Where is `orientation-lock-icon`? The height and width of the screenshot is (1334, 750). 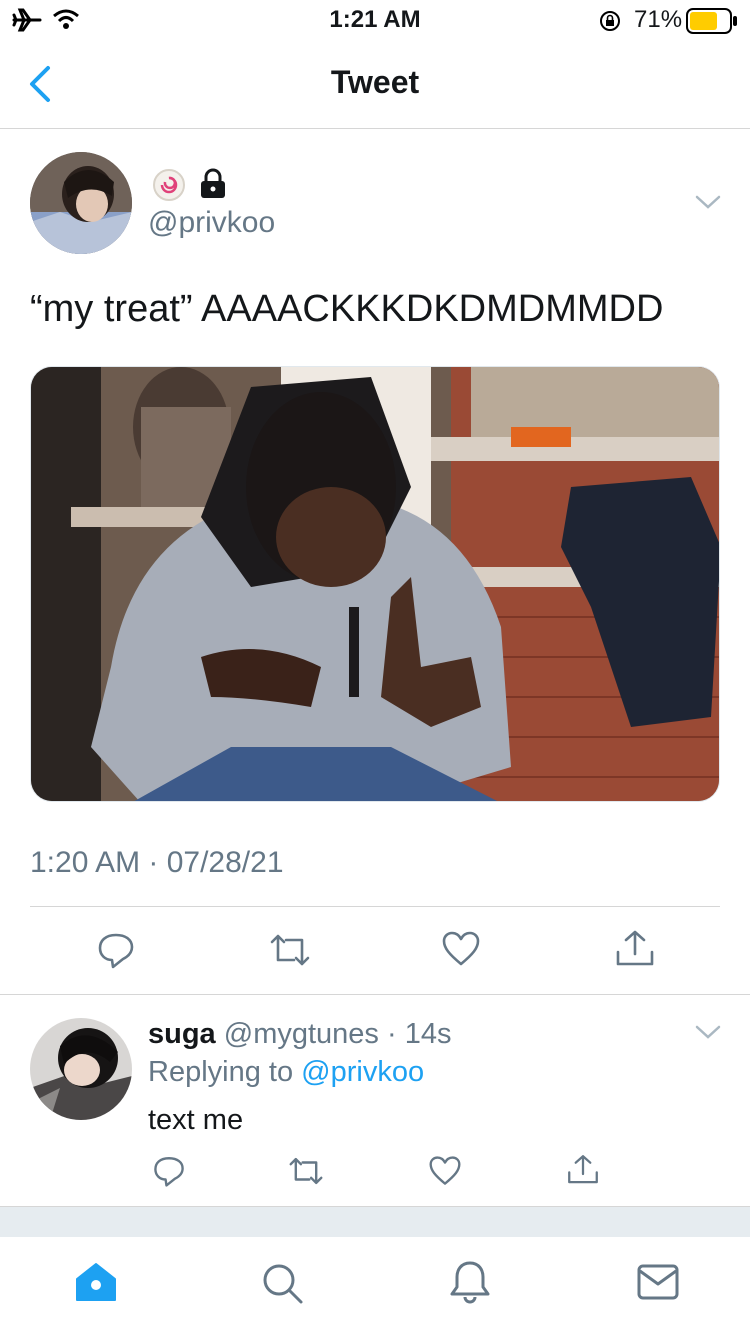 orientation-lock-icon is located at coordinates (610, 21).